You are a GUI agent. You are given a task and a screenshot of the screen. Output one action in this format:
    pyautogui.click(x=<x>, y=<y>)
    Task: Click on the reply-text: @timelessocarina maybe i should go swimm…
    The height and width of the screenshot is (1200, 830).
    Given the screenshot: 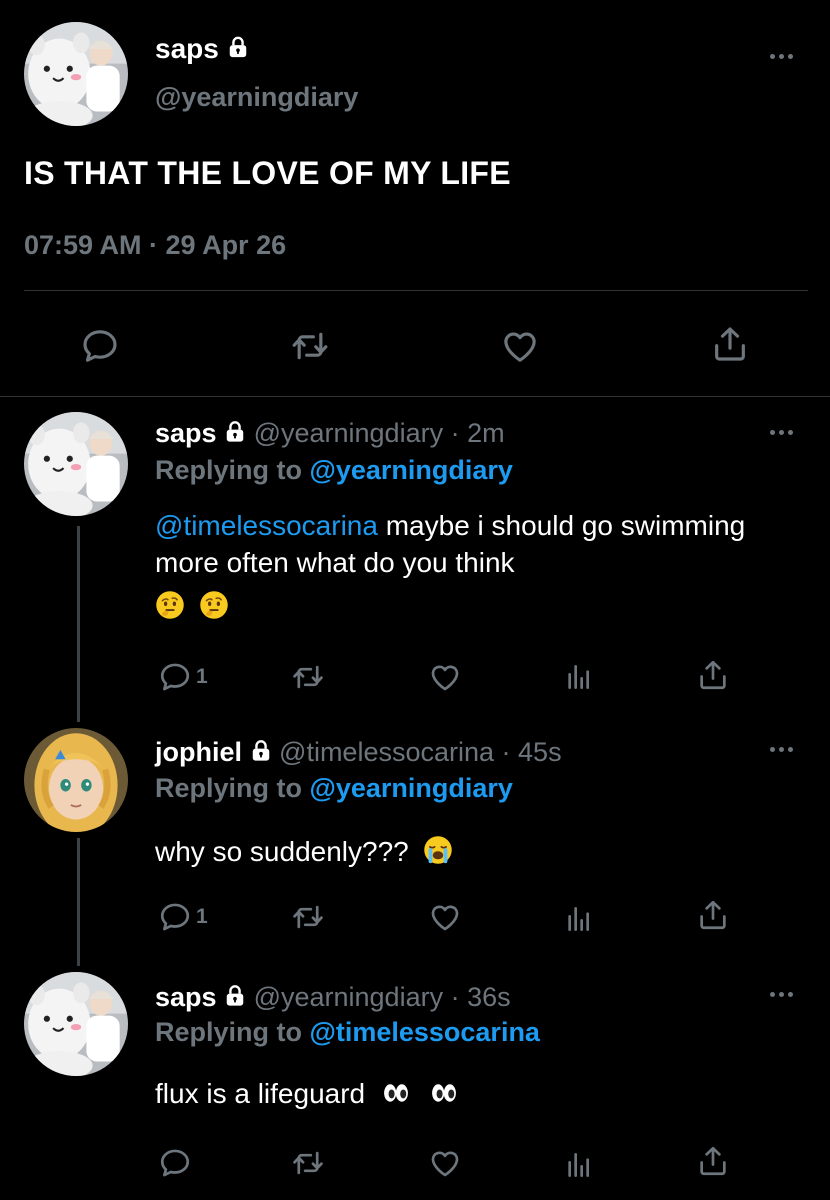 What is the action you would take?
    pyautogui.click(x=475, y=544)
    